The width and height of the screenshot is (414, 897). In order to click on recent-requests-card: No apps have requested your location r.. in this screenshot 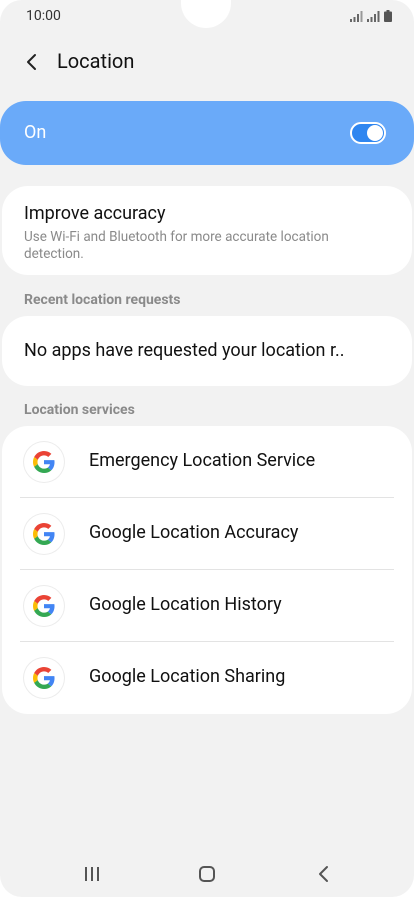, I will do `click(207, 351)`.